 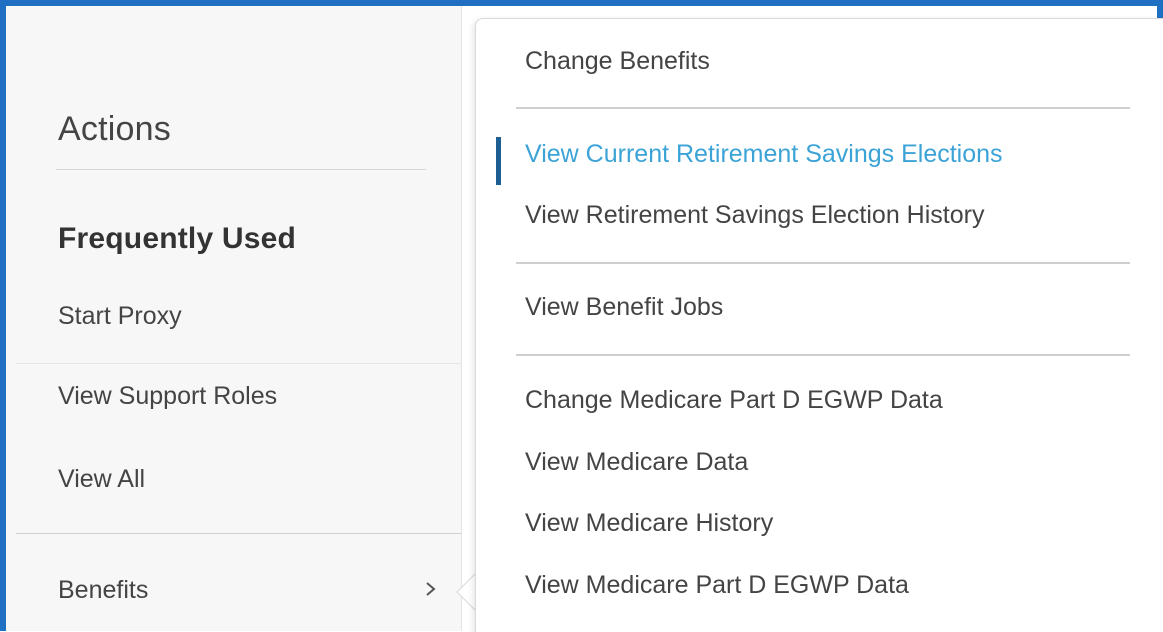 I want to click on view-retirement-savings-election-history-link: View Retirement Savings Election History, so click(x=754, y=215).